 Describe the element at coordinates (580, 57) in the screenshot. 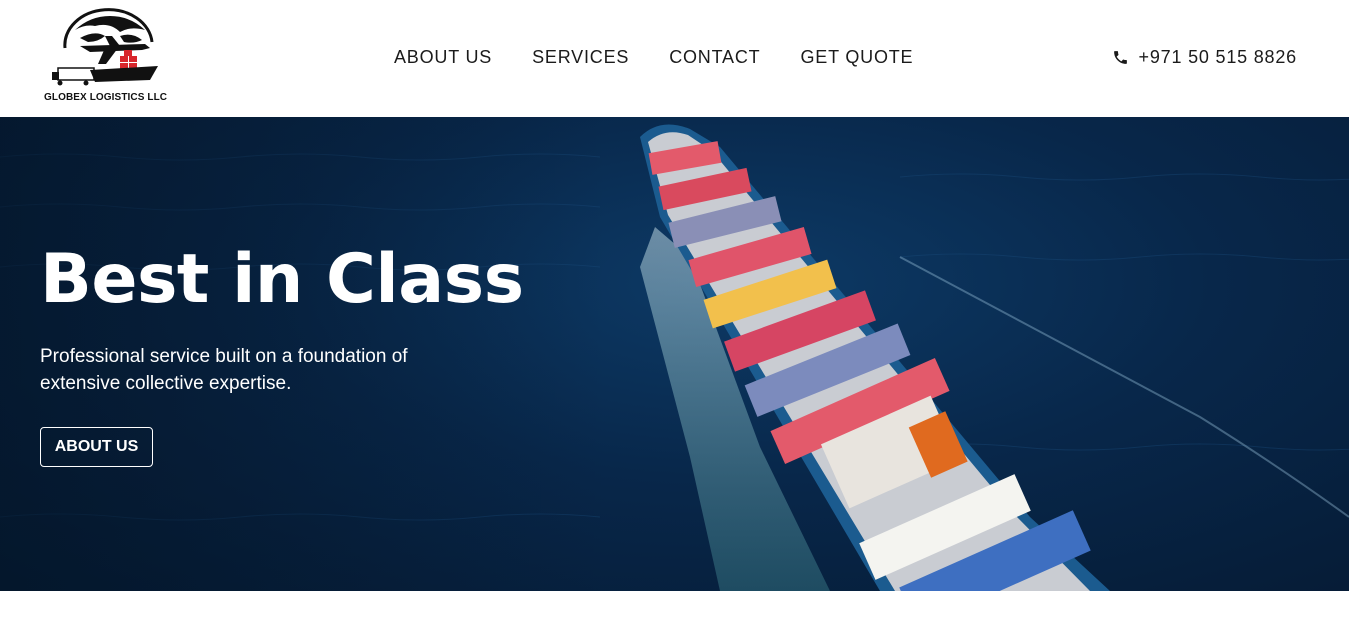

I see `nav-services: SERVICES` at that location.